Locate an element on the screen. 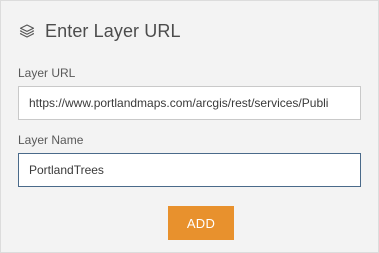  panel-title: Enter Layer URL is located at coordinates (113, 30).